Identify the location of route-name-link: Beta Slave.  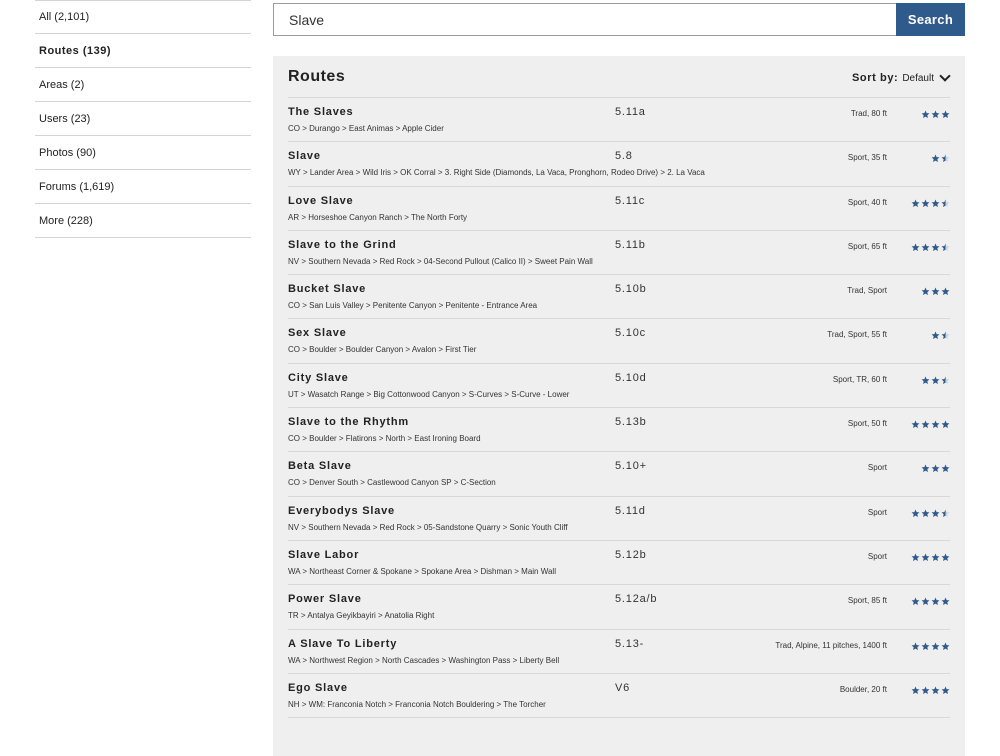
(320, 466).